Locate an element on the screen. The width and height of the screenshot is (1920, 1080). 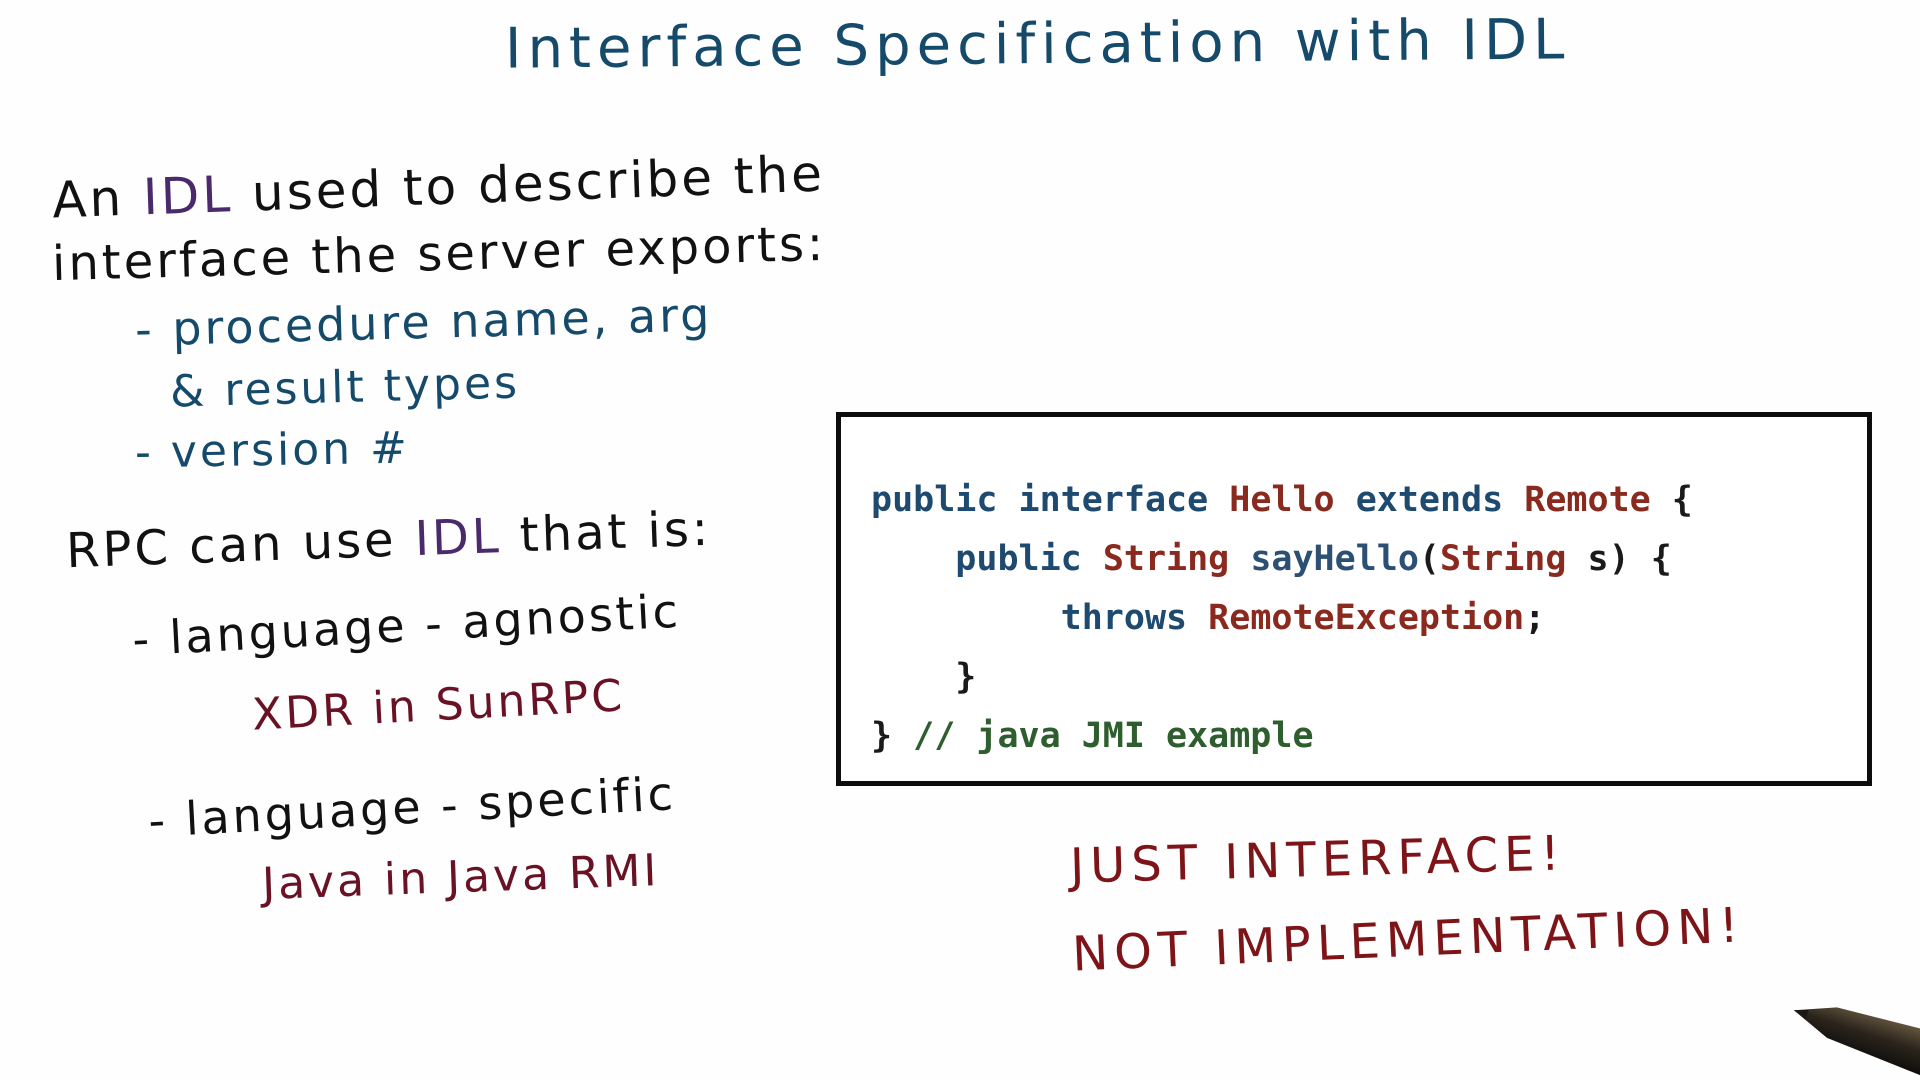
code-line-4: } is located at coordinates (966, 677).